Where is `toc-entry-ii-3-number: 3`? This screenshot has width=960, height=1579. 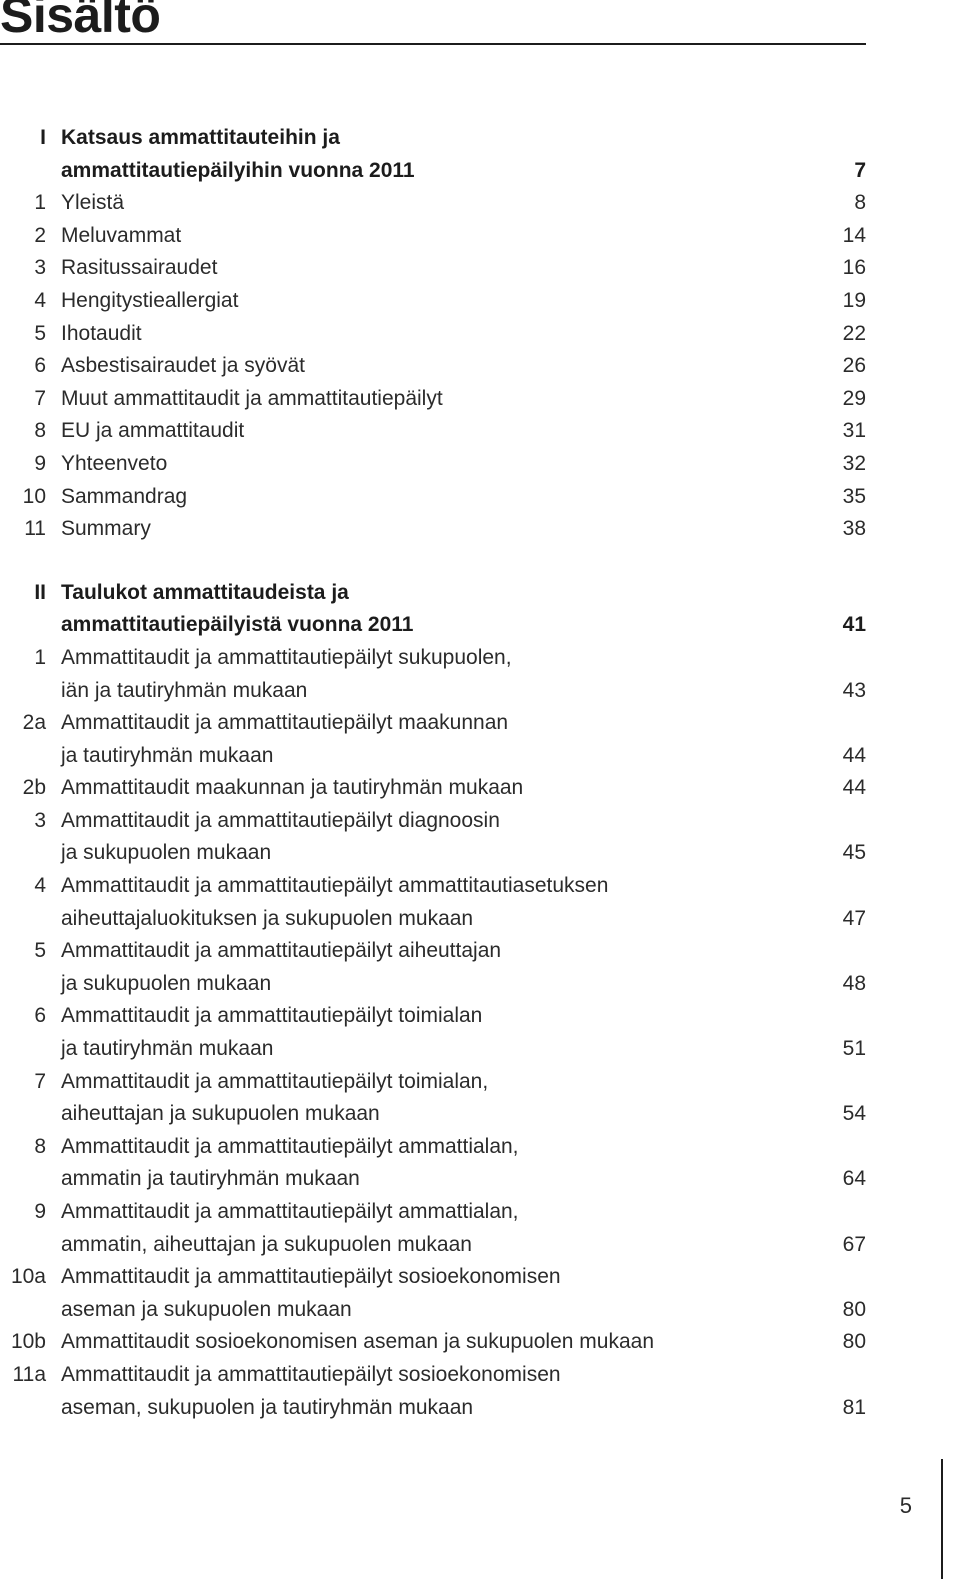 toc-entry-ii-3-number: 3 is located at coordinates (40, 820).